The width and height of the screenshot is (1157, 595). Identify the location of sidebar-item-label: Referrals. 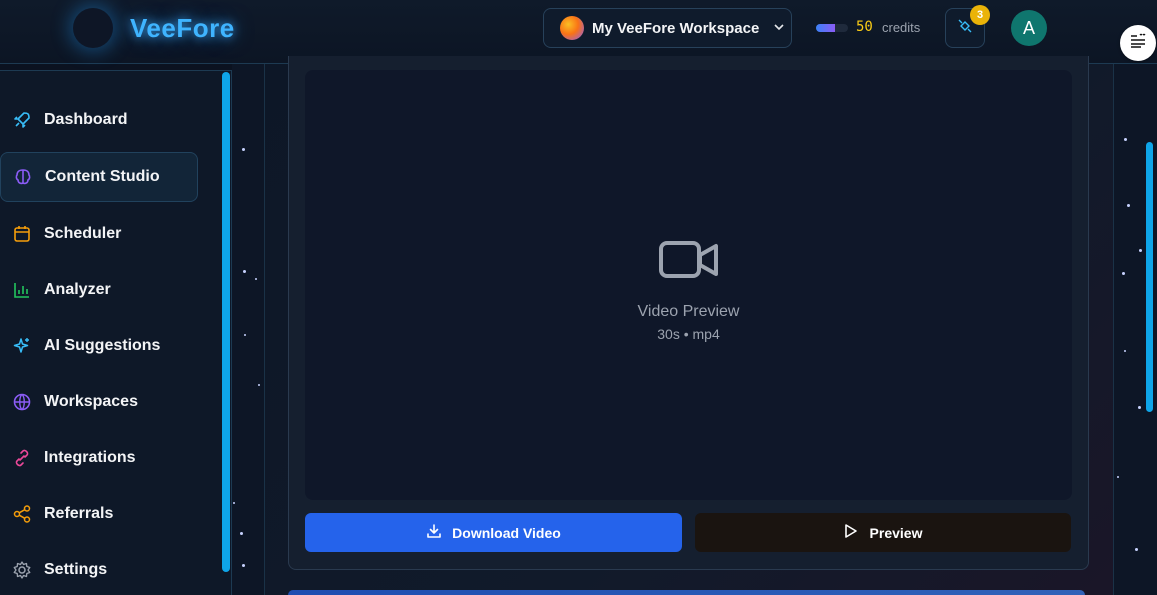
(79, 513).